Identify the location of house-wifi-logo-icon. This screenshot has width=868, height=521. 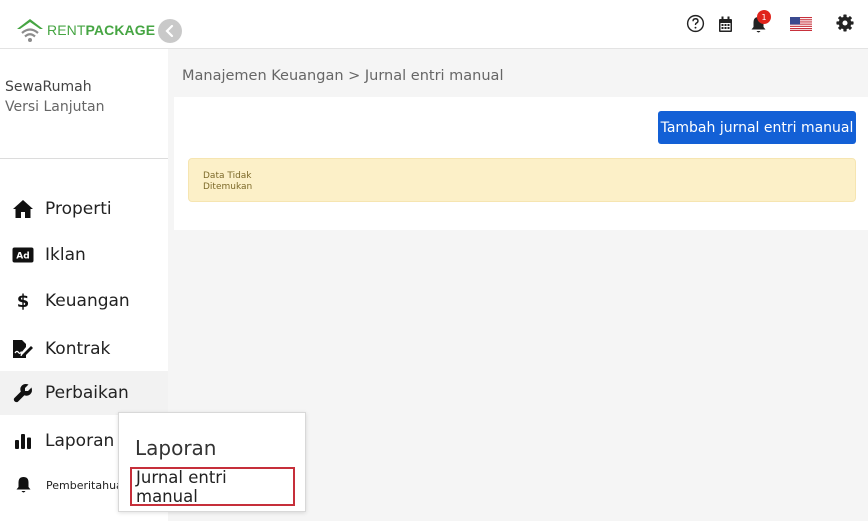
(30, 30).